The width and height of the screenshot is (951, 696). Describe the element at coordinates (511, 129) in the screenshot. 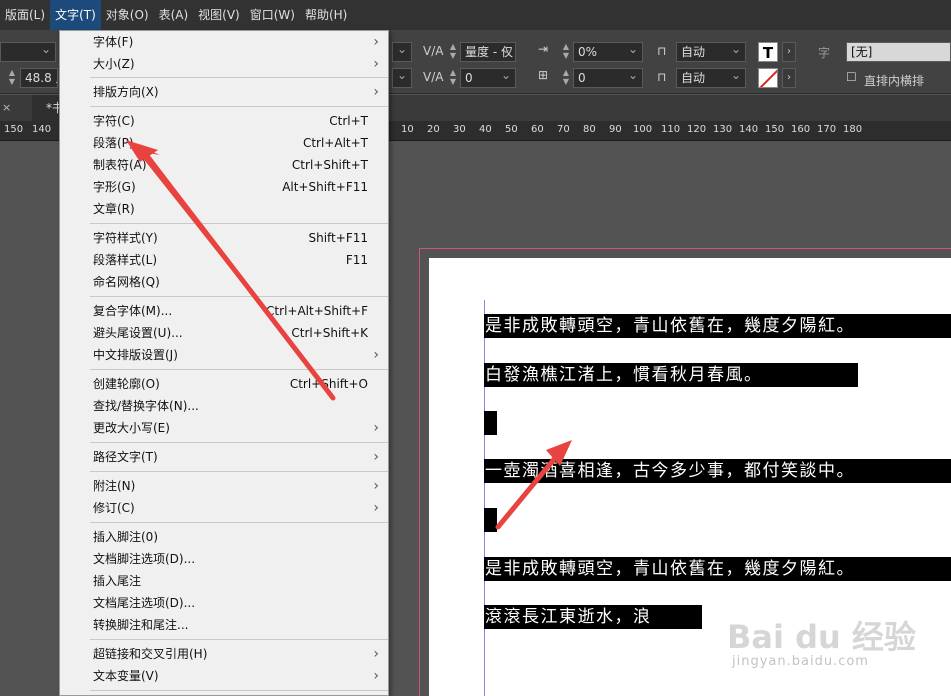

I see `ruler-label: 50` at that location.